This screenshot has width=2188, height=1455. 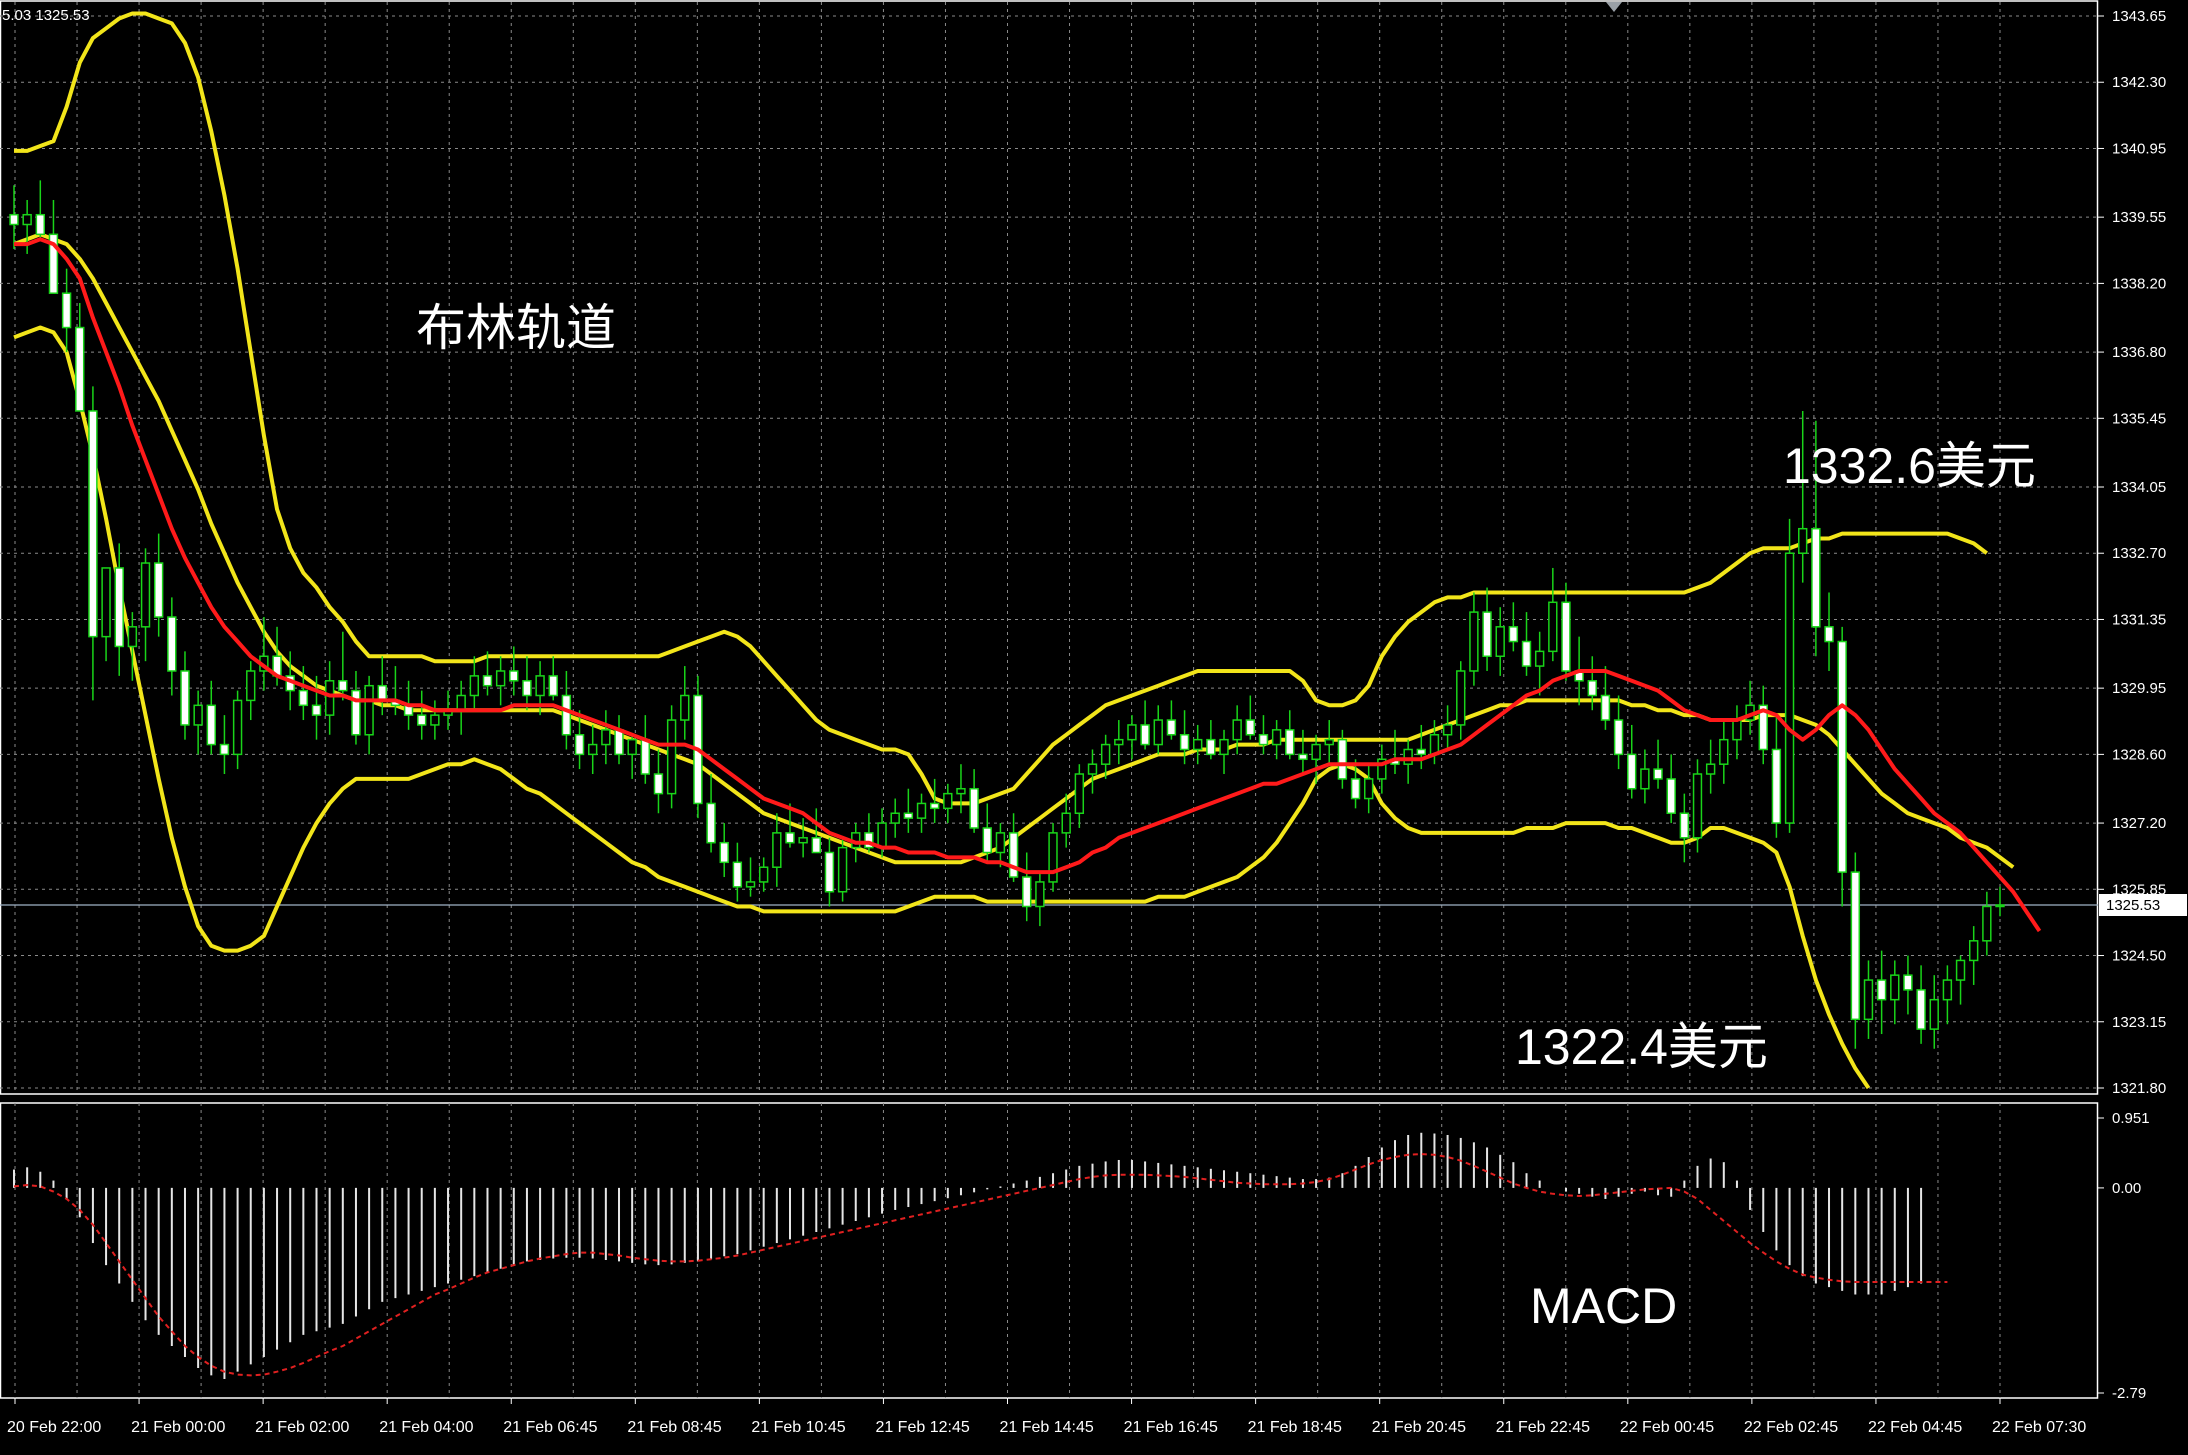 What do you see at coordinates (2139, 352) in the screenshot?
I see `price-axis-label: 1336.80` at bounding box center [2139, 352].